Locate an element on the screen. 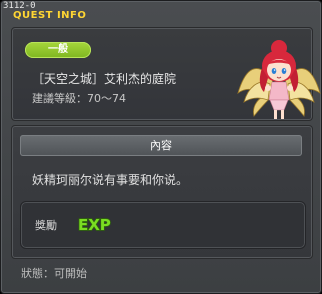 The height and width of the screenshot is (294, 322). exp-icon: EXP is located at coordinates (94, 224).